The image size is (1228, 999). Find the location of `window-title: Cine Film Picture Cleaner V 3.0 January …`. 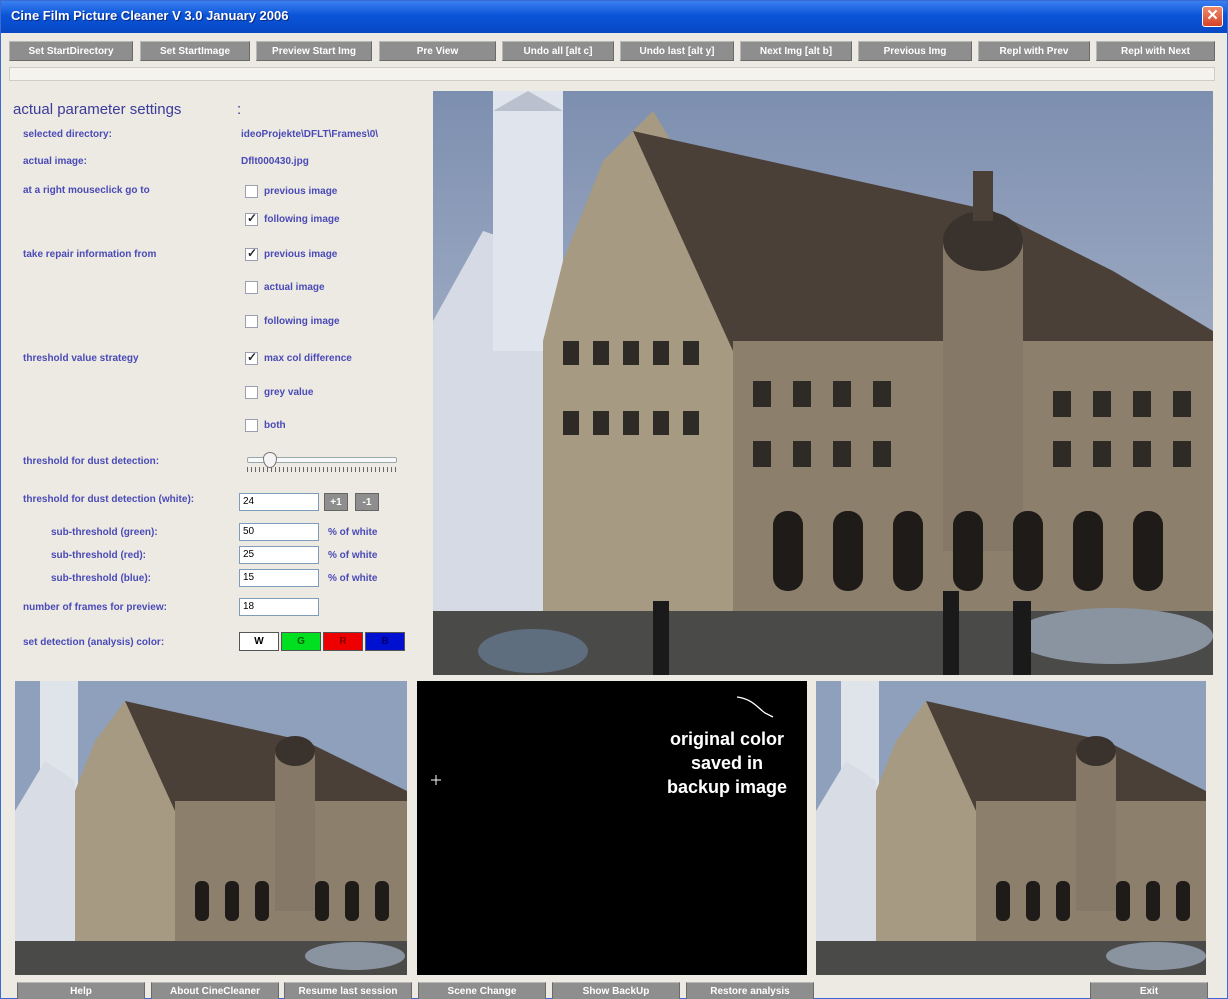

window-title: Cine Film Picture Cleaner V 3.0 January … is located at coordinates (150, 15).